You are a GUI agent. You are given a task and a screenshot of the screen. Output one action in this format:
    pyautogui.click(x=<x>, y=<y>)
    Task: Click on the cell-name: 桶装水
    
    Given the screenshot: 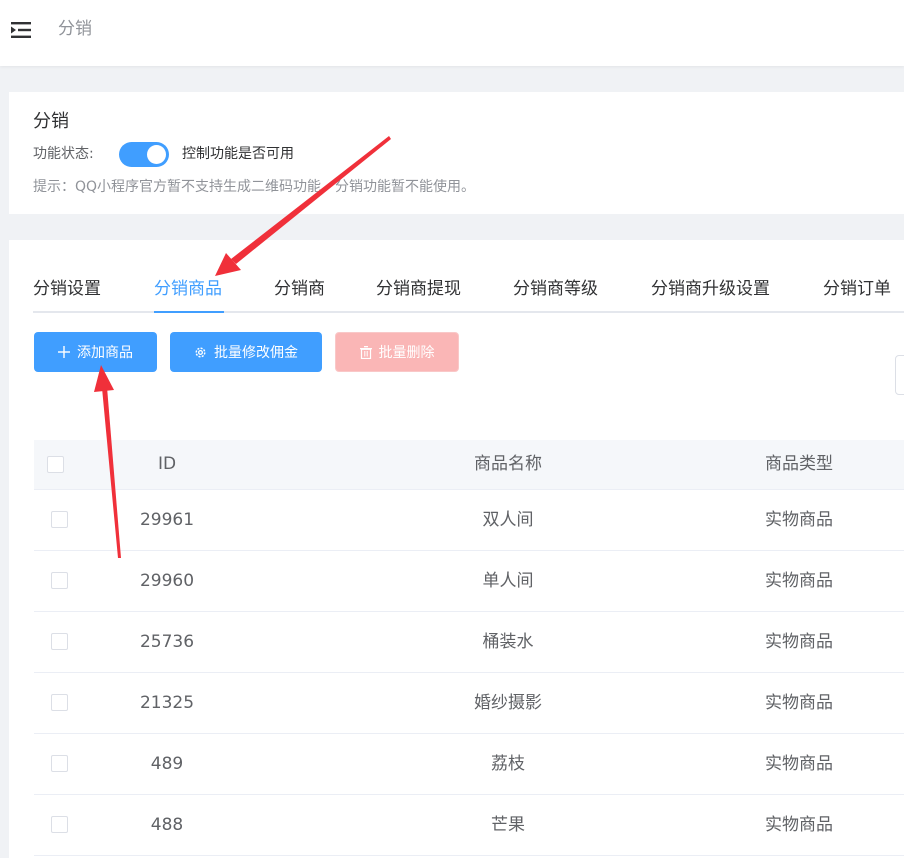 What is the action you would take?
    pyautogui.click(x=508, y=642)
    